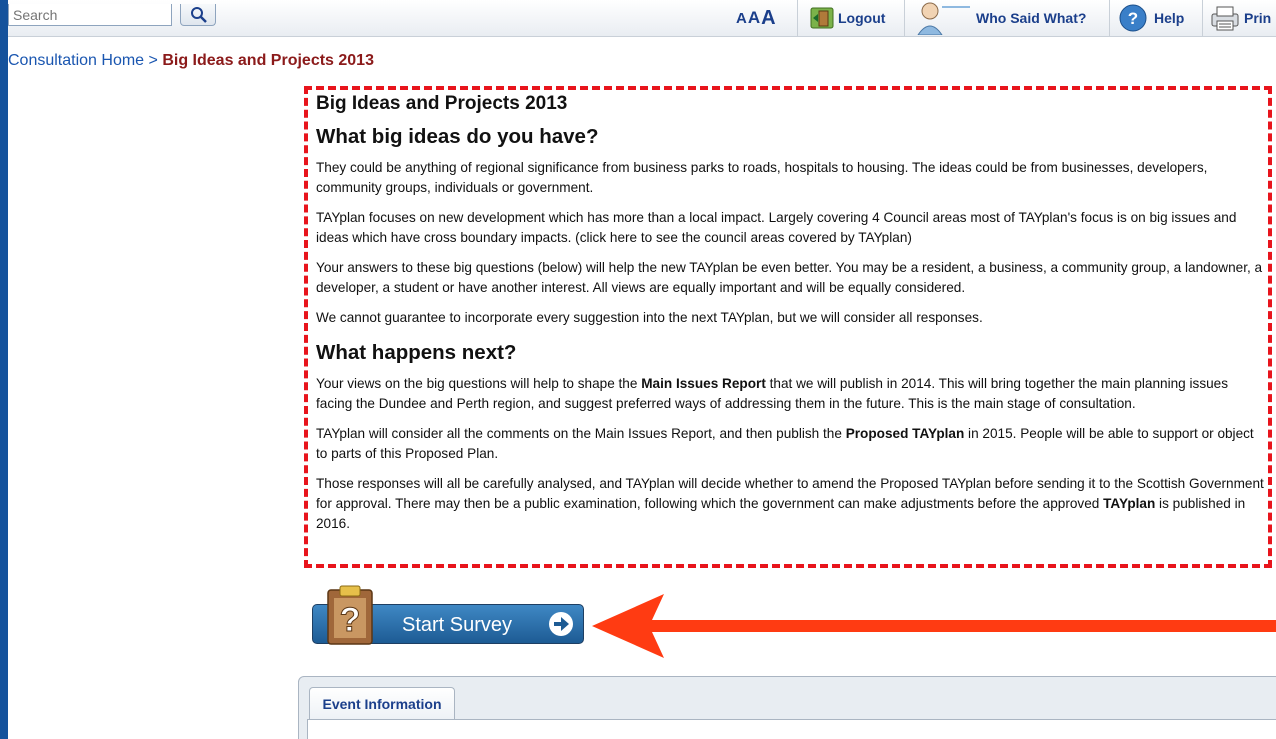 The image size is (1276, 739). I want to click on start-survey-button: ? Start Survey, so click(448, 615).